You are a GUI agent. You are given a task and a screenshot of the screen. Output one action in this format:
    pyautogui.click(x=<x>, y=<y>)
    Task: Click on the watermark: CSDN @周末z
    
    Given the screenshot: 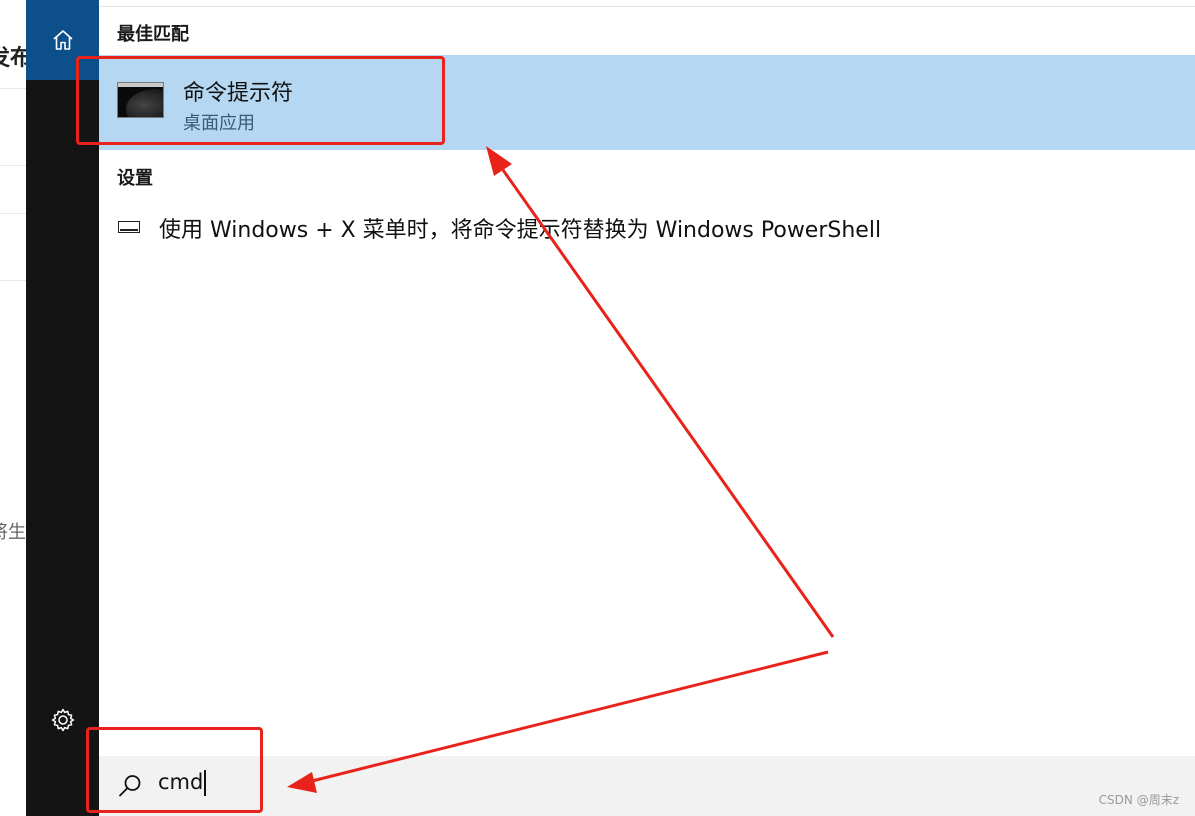 What is the action you would take?
    pyautogui.click(x=1138, y=800)
    